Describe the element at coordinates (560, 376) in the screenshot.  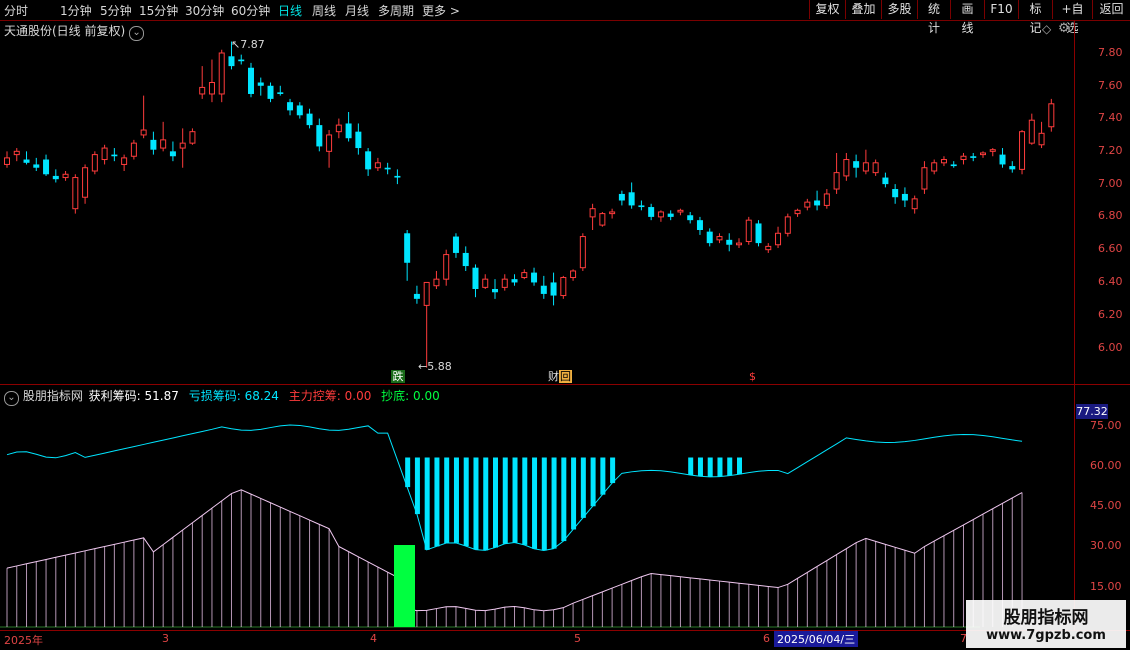
I see `finance-marker: 财回` at that location.